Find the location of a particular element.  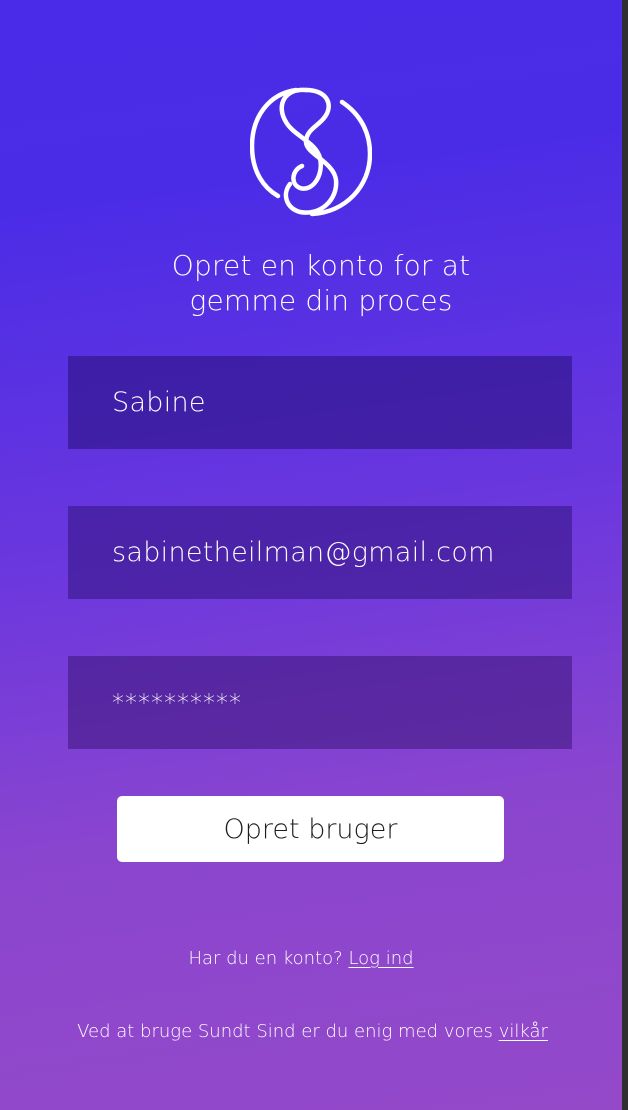

password-field-value: ********** is located at coordinates (177, 702).